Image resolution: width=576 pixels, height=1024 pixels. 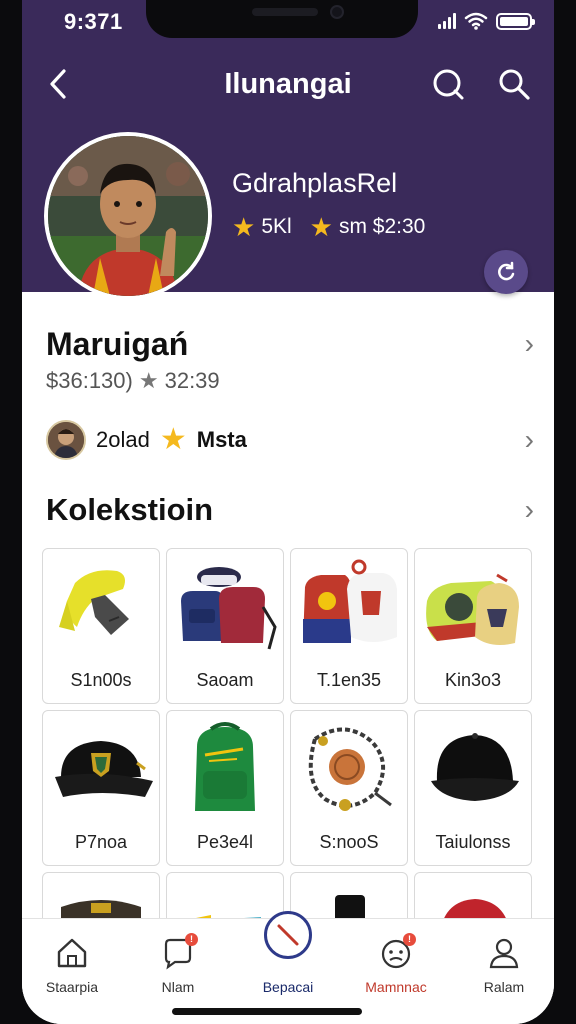 I want to click on wifi-icon, so click(x=476, y=21).